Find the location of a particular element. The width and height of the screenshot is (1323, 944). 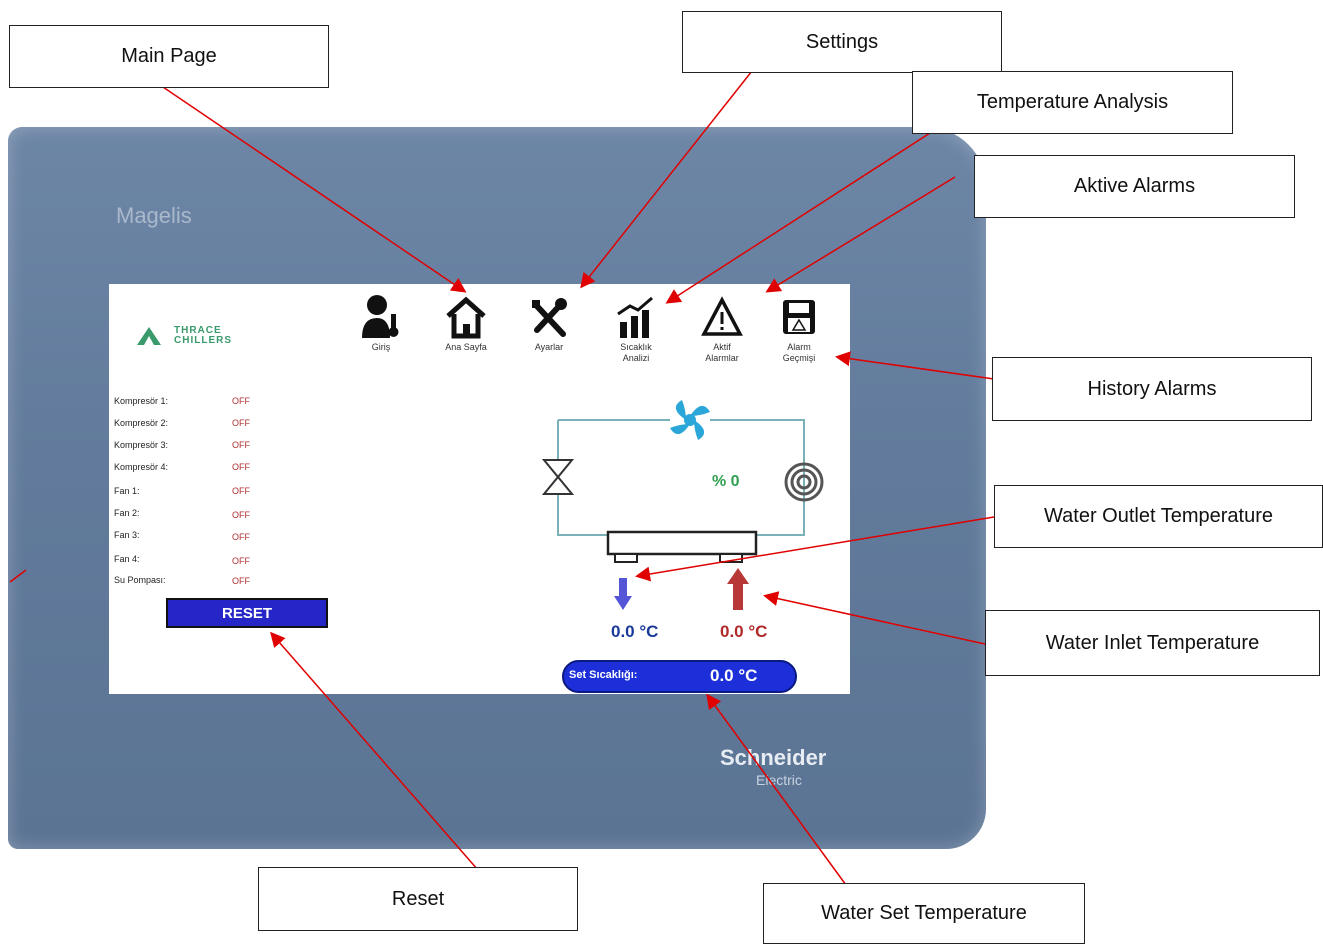

arrow-active-alarms is located at coordinates (860, 234).